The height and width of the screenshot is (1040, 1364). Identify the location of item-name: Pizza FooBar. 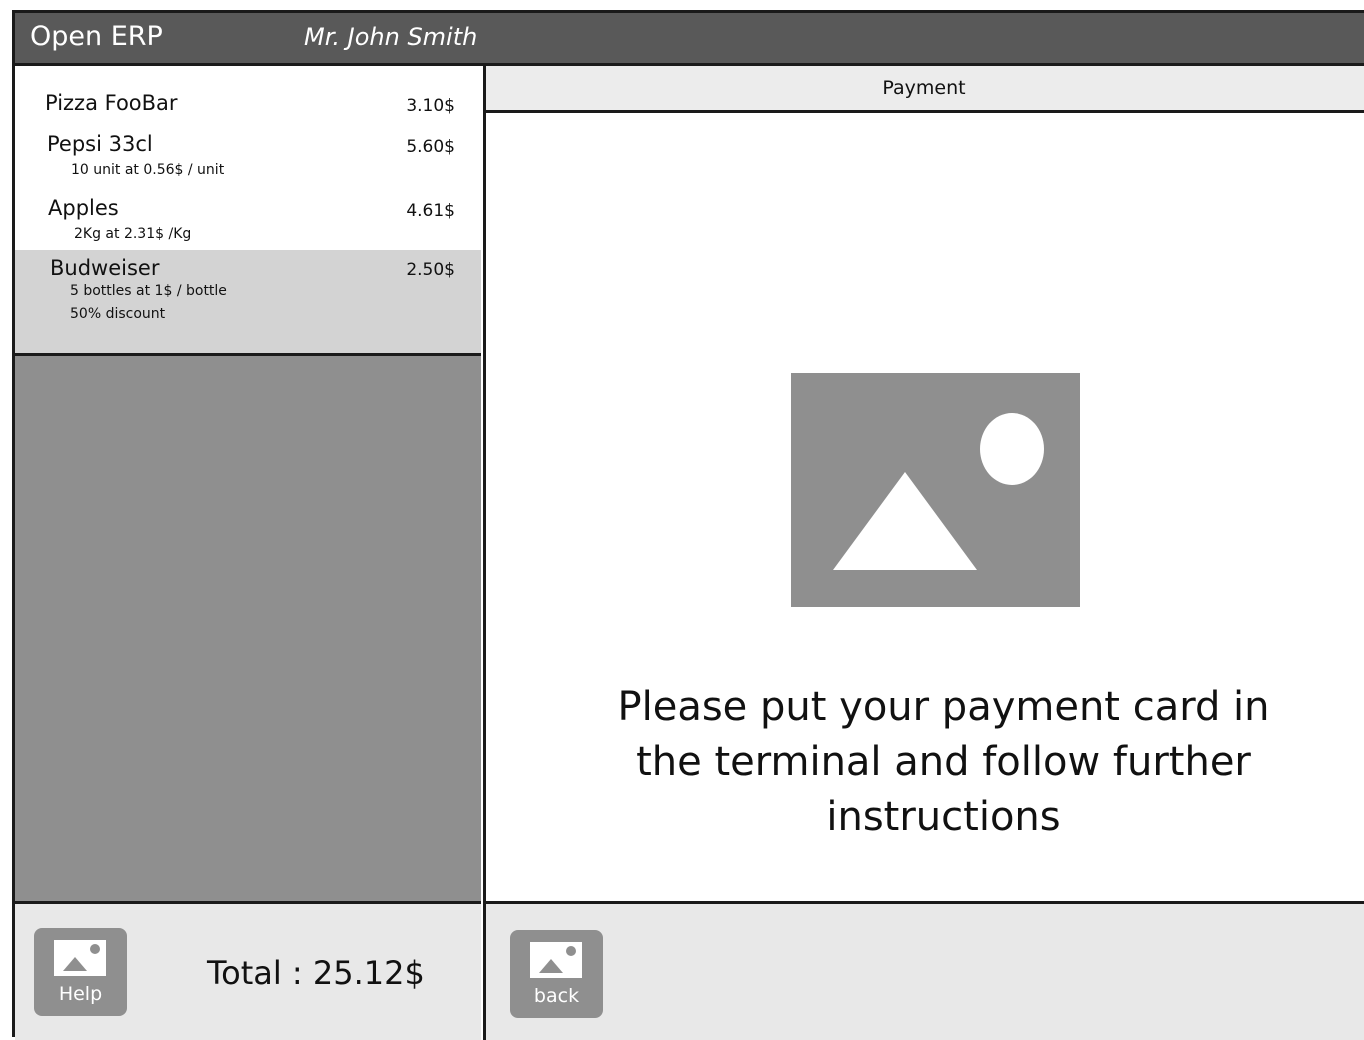
(111, 103).